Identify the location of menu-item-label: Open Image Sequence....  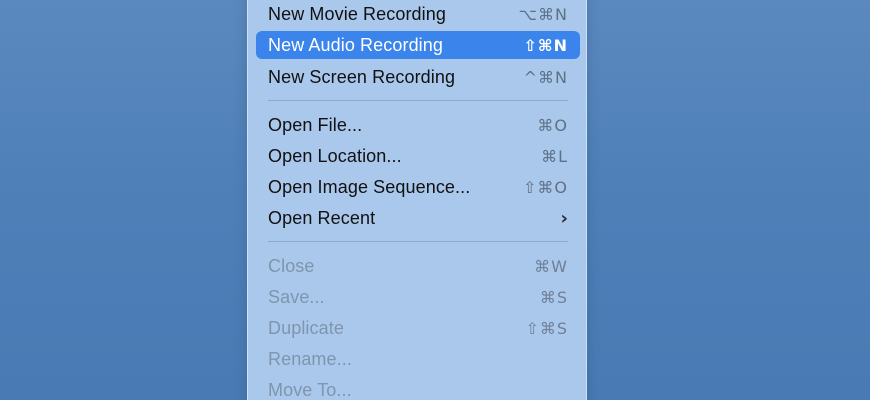
(369, 186).